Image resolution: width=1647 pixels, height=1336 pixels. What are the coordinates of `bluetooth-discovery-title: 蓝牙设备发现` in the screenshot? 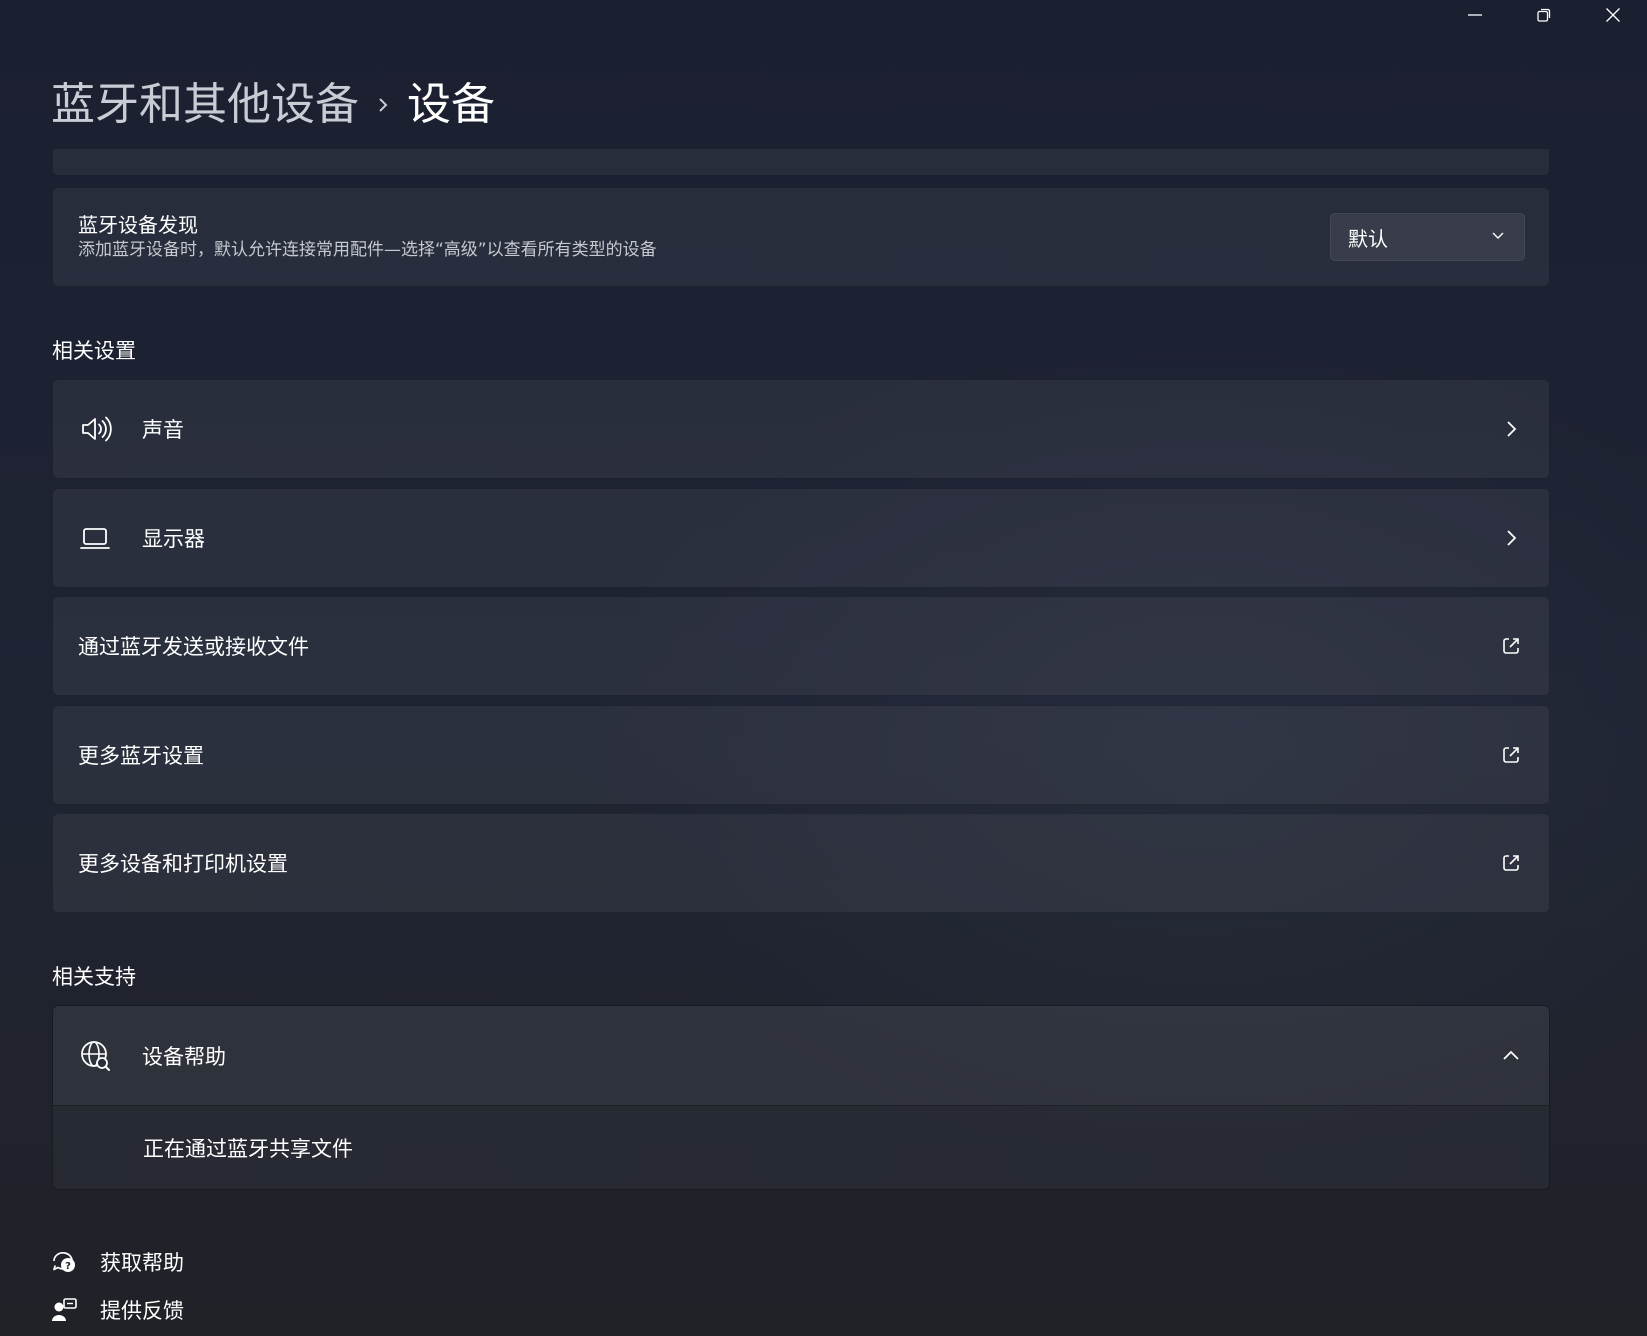 It's located at (138, 225).